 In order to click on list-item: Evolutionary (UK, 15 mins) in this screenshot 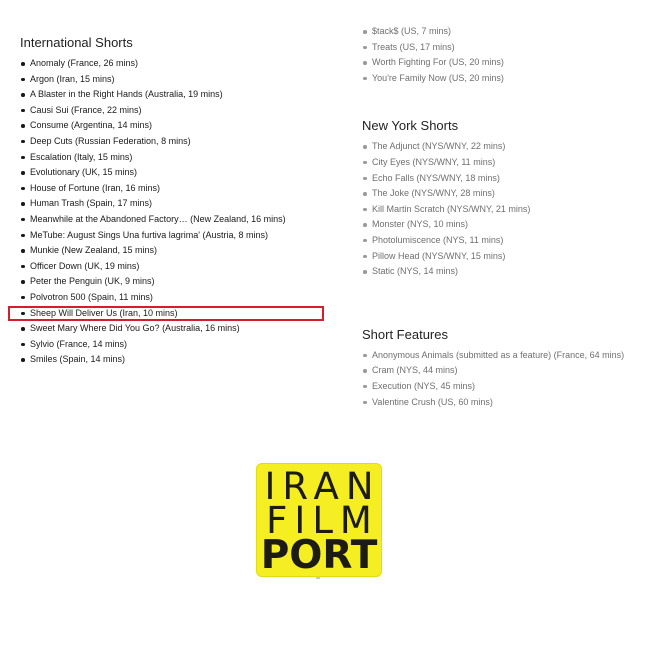, I will do `click(180, 173)`.